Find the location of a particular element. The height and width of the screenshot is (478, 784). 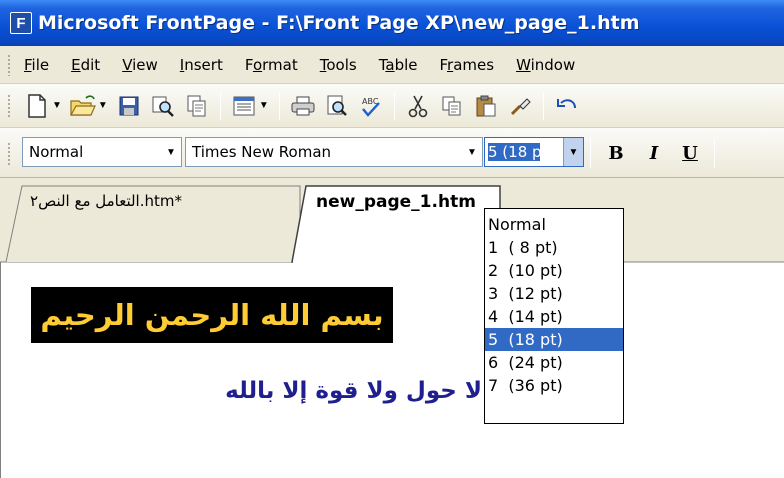

publish-icon is located at coordinates (197, 106).